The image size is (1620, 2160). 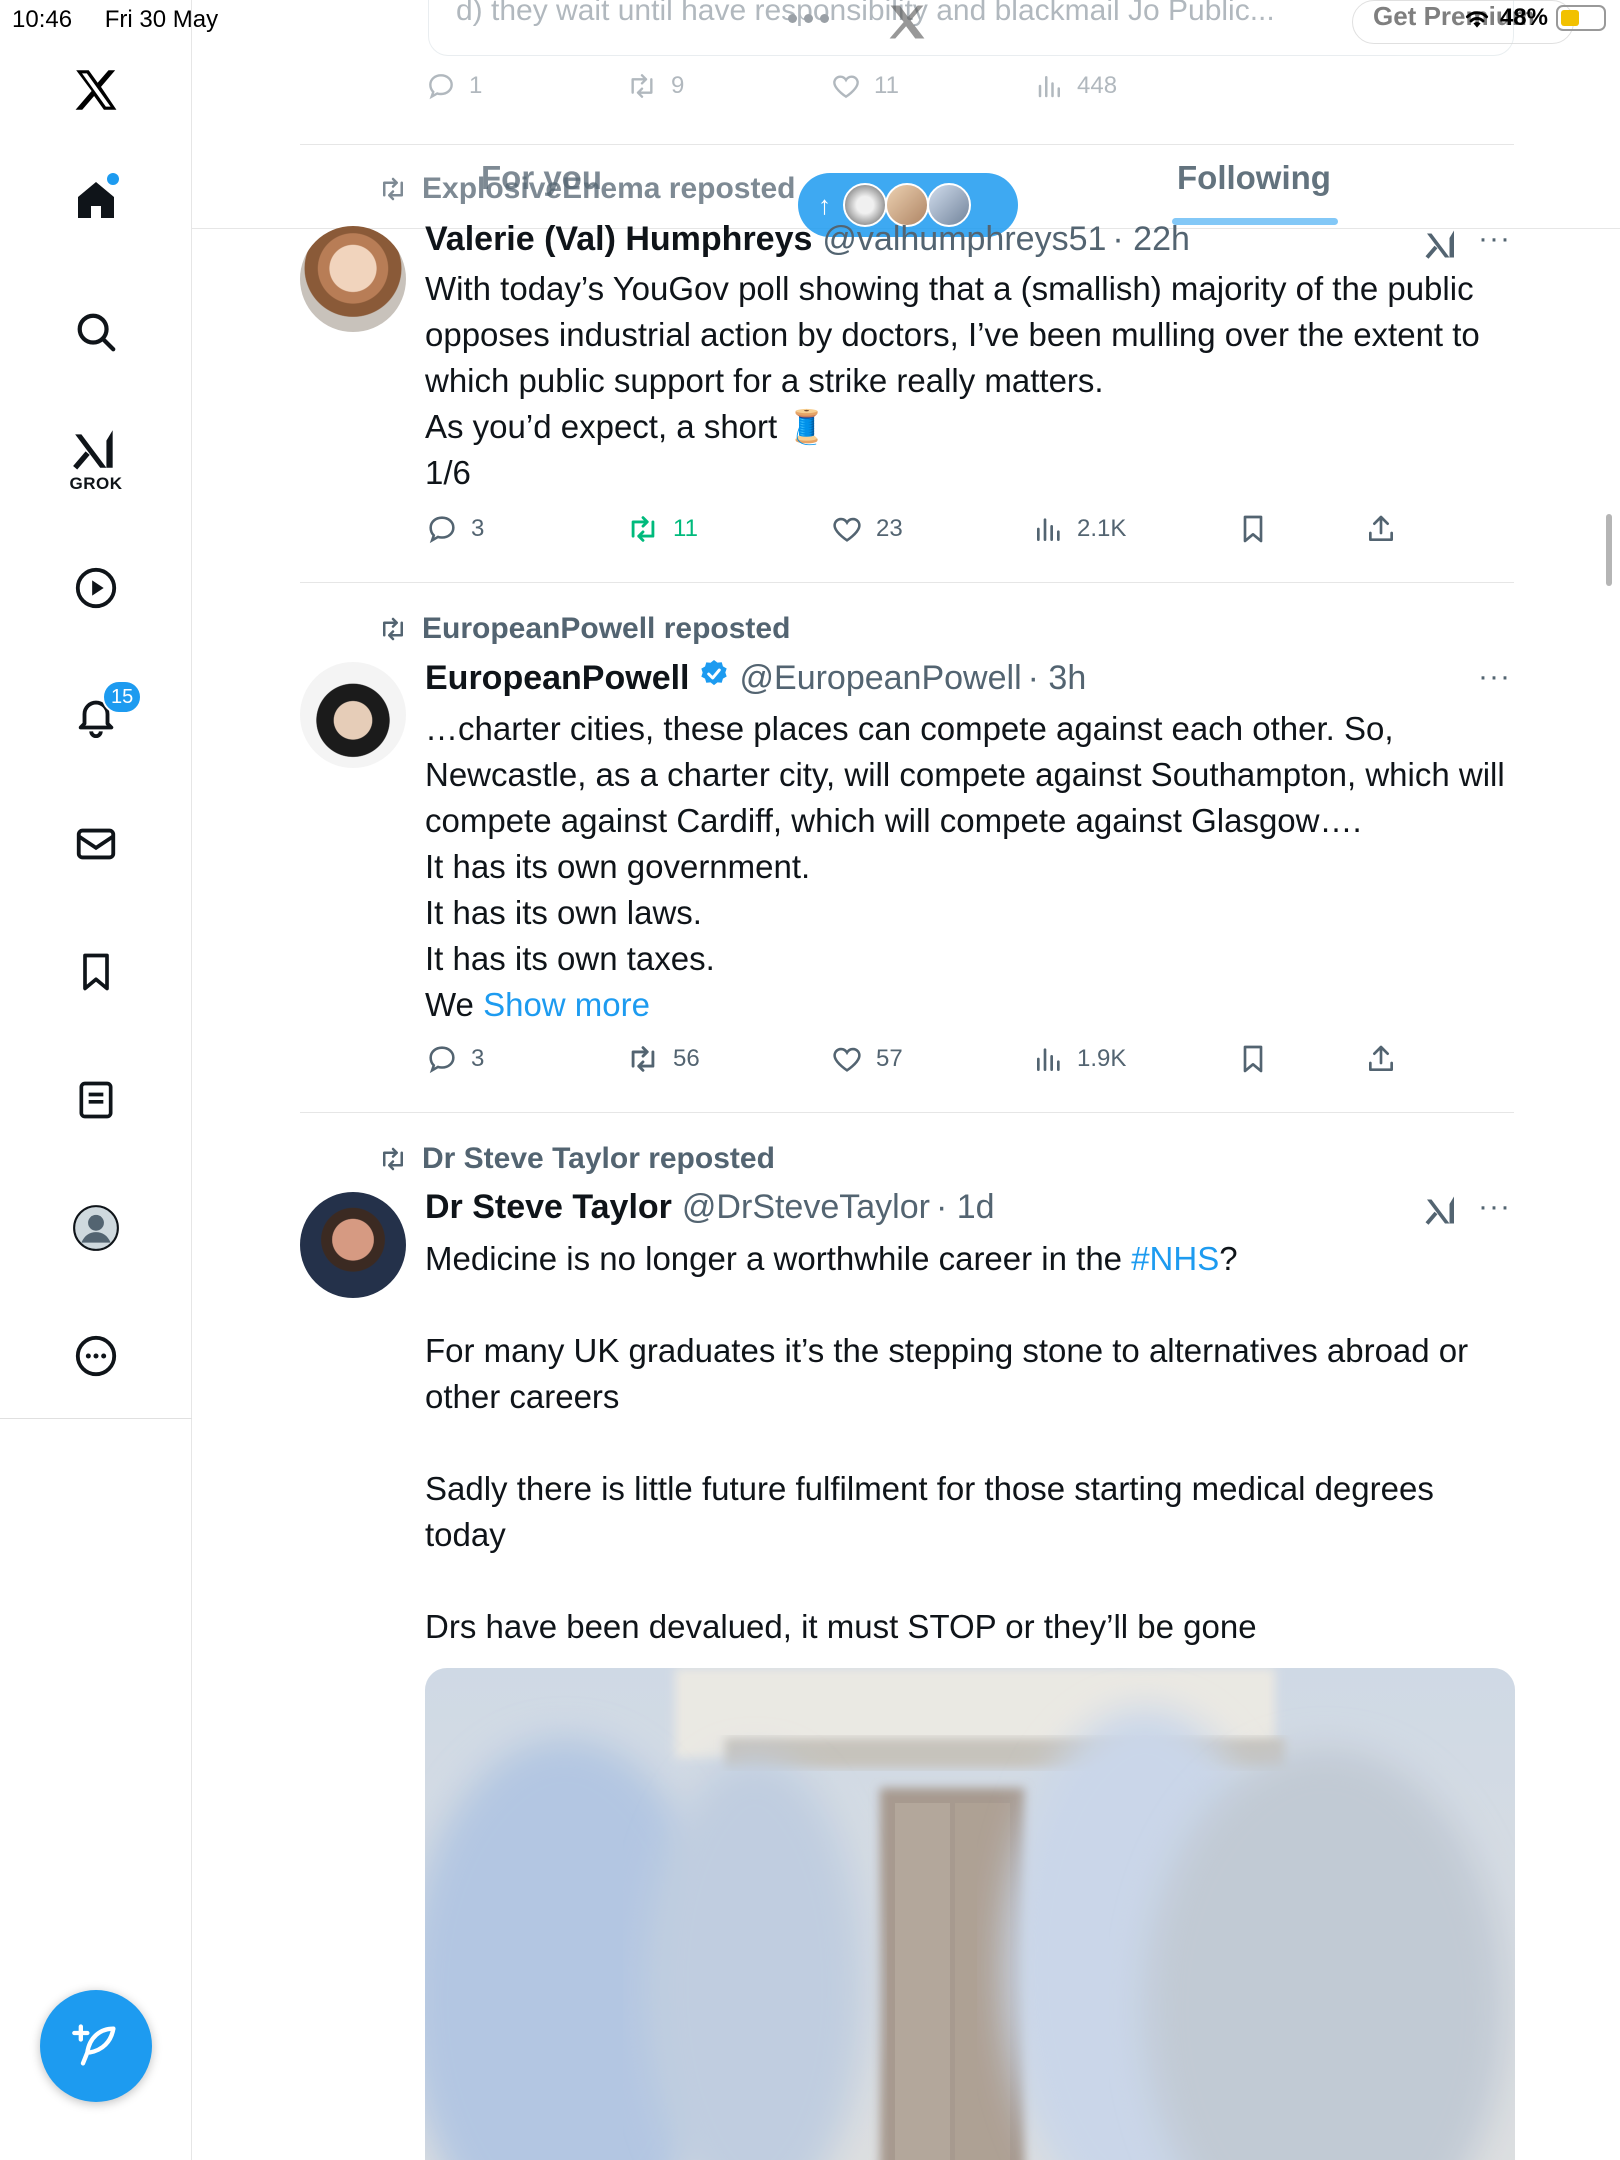 What do you see at coordinates (122, 697) in the screenshot?
I see `notifications-badge: 15` at bounding box center [122, 697].